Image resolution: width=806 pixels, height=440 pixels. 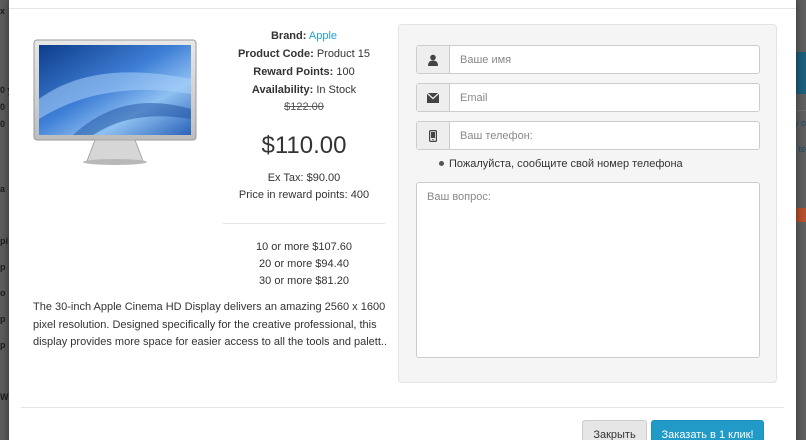 I want to click on product-image, so click(x=115, y=103).